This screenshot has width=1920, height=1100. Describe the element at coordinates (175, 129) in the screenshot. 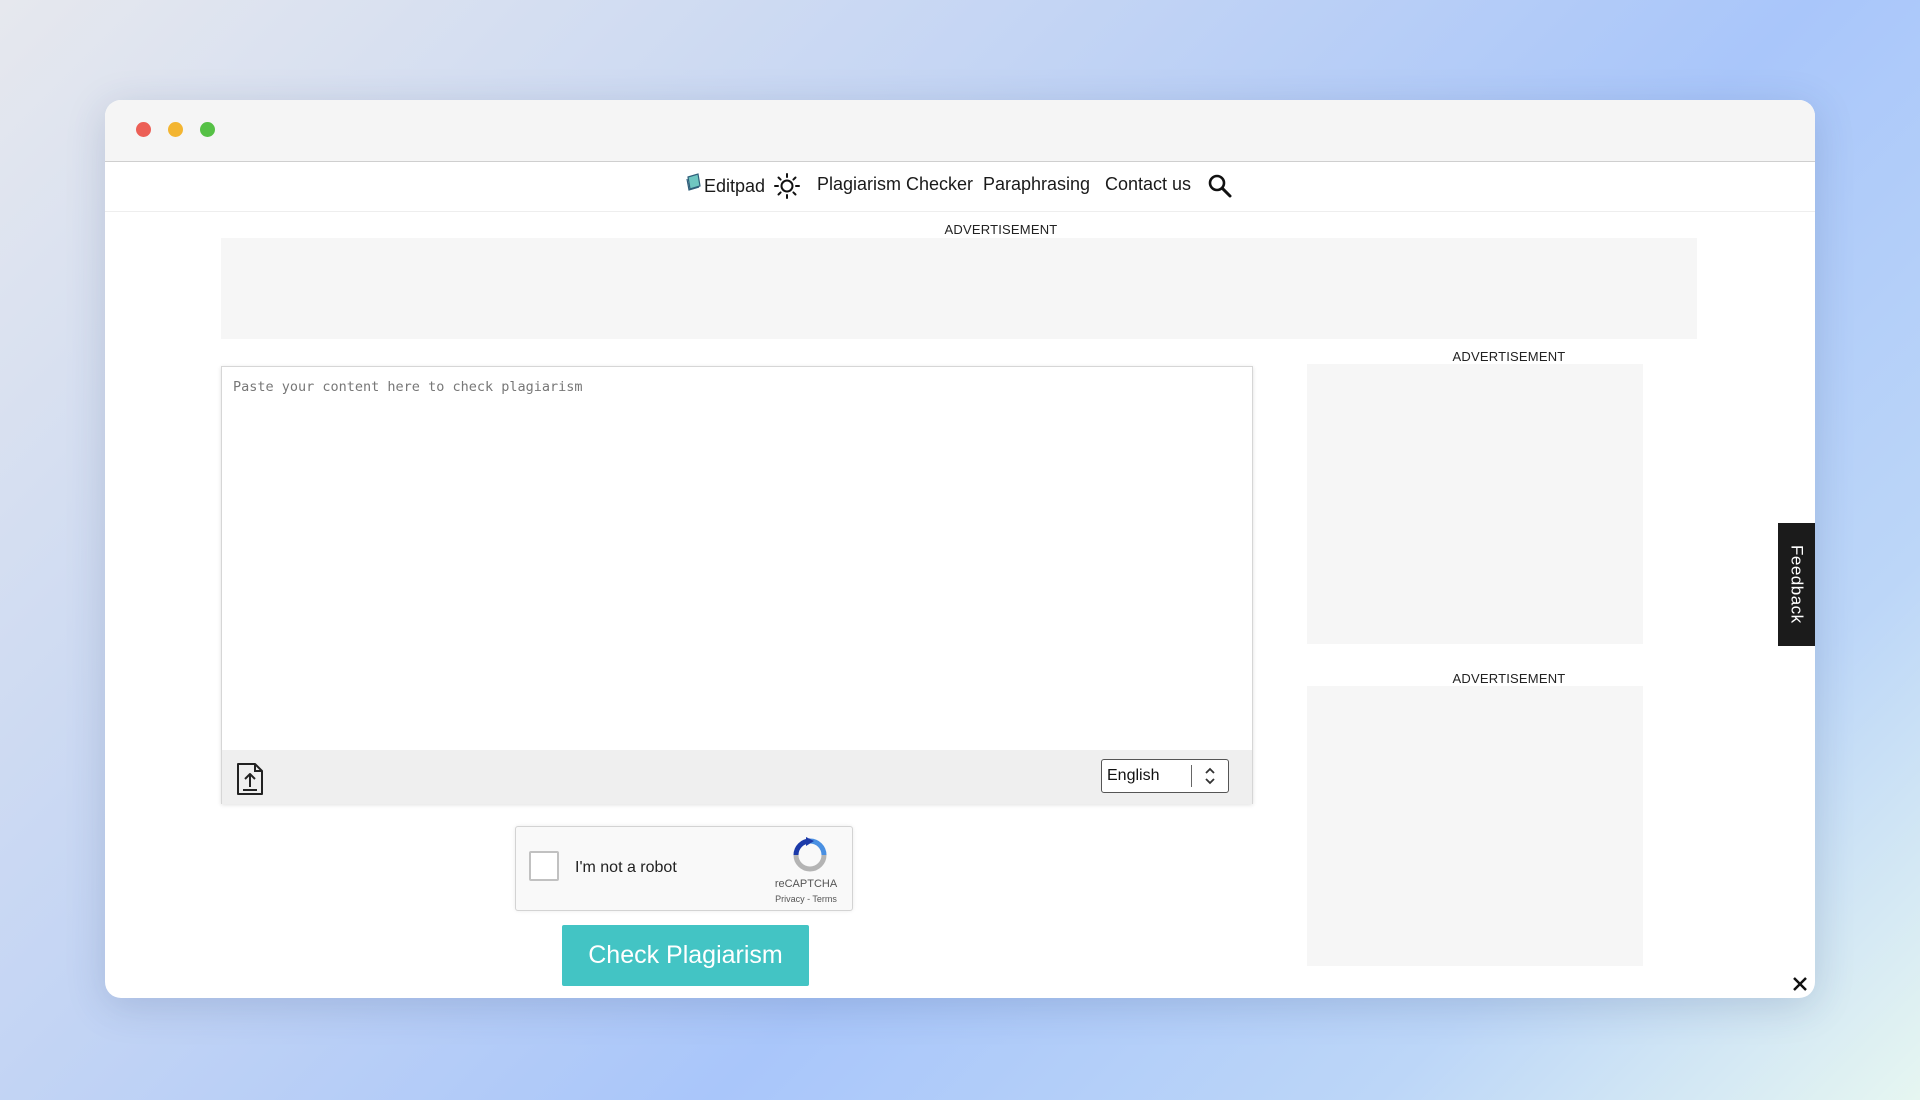

I see `minimize-window-button` at that location.